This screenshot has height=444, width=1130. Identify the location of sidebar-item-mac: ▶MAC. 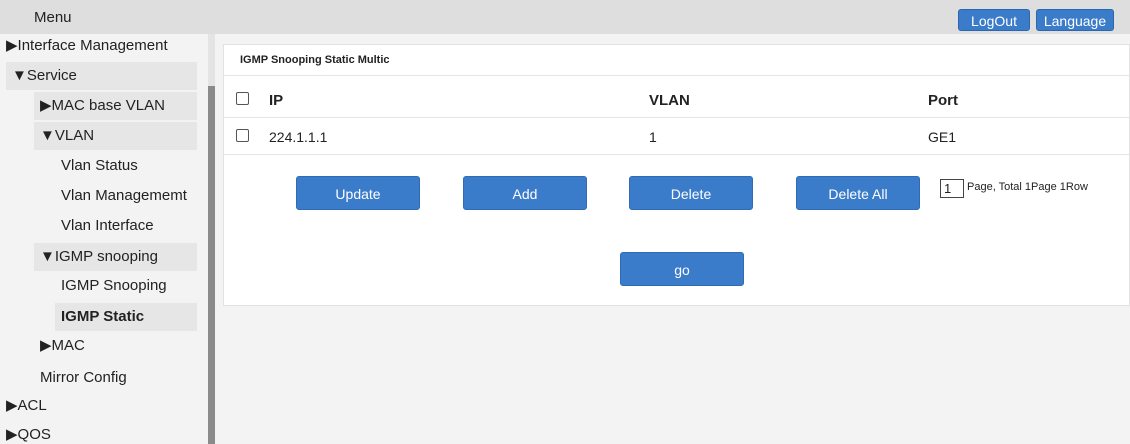
(62, 346).